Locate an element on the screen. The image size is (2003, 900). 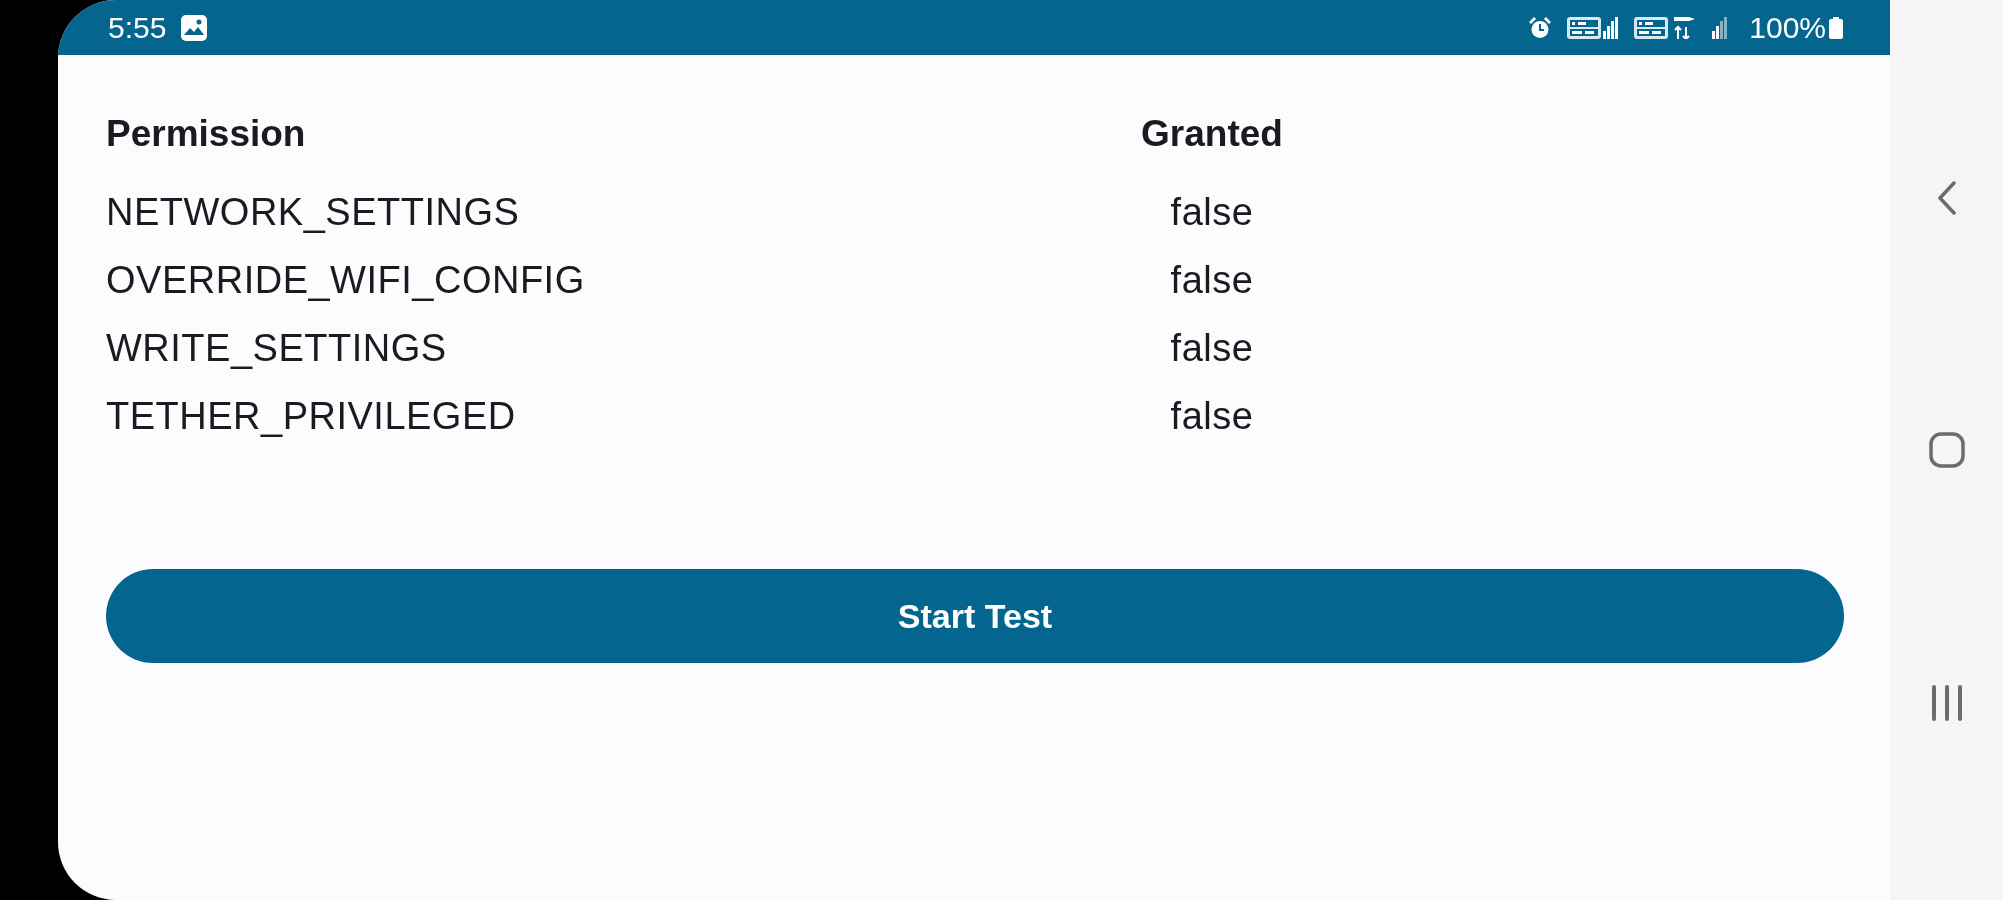
status-time: 5:55 is located at coordinates (137, 27).